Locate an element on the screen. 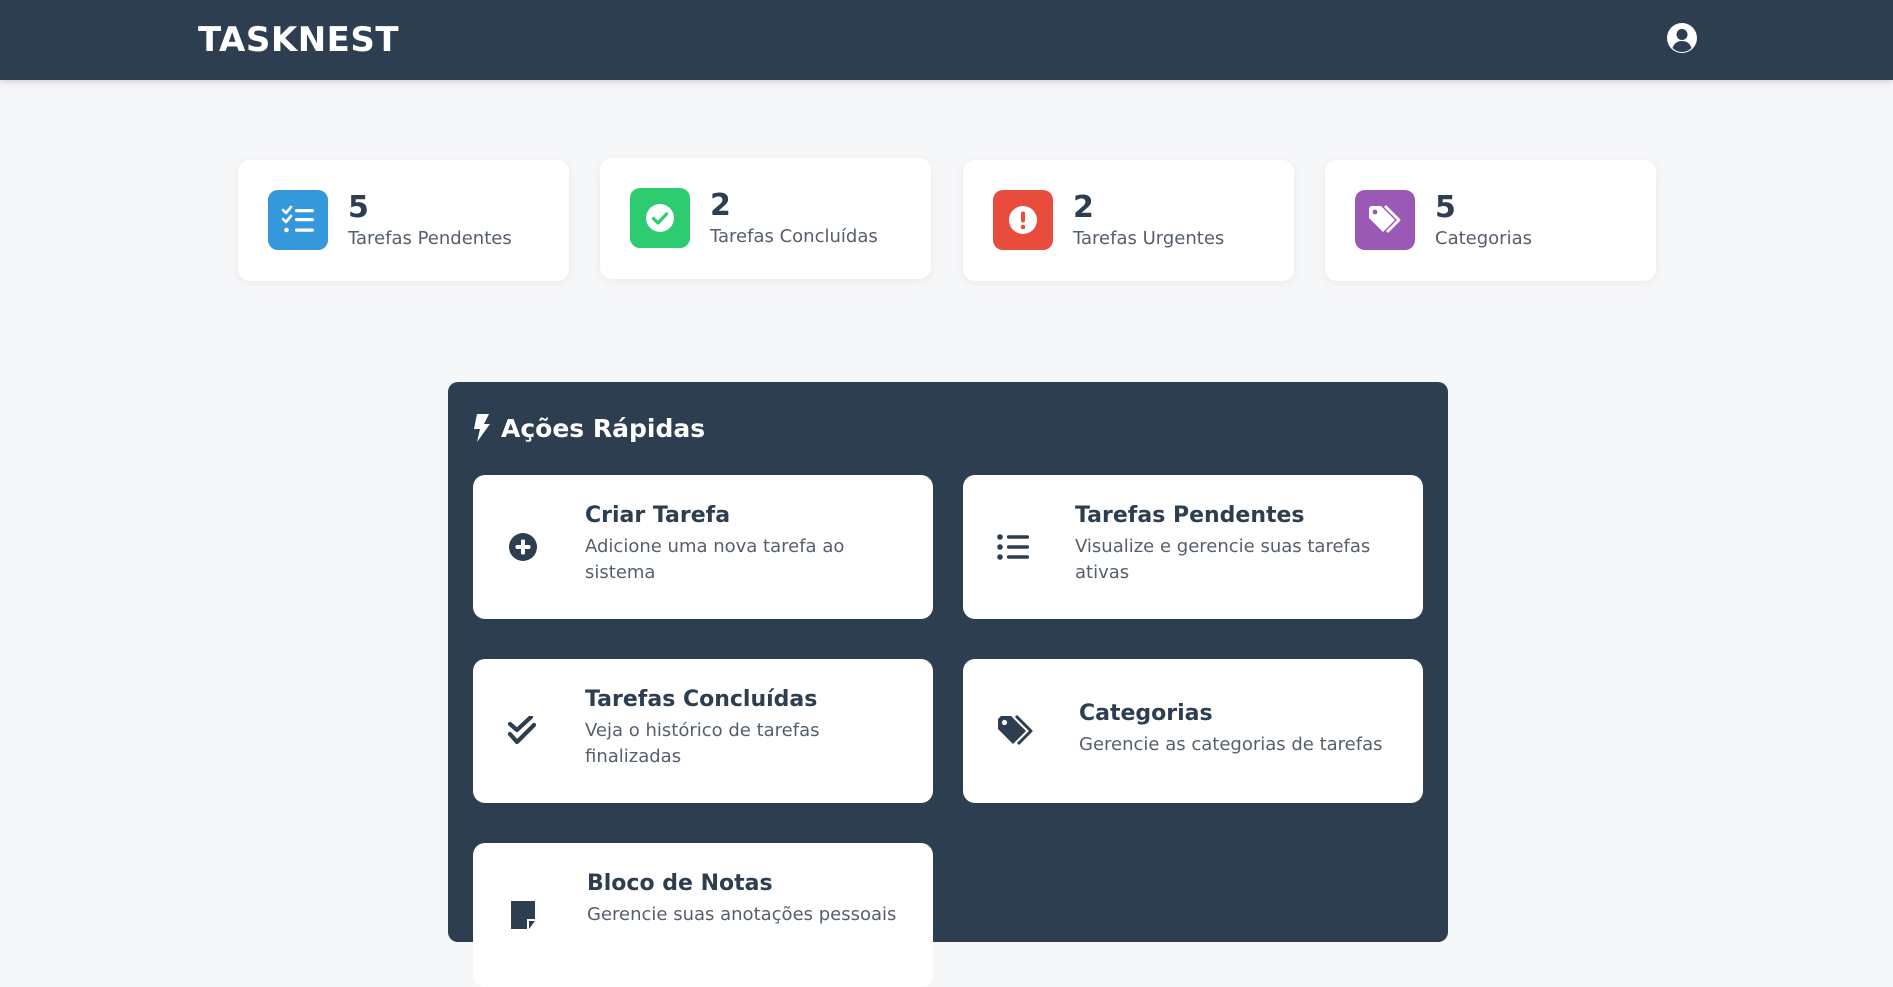 Image resolution: width=1893 pixels, height=987 pixels. action-title: Tarefas Pendentes is located at coordinates (1190, 515).